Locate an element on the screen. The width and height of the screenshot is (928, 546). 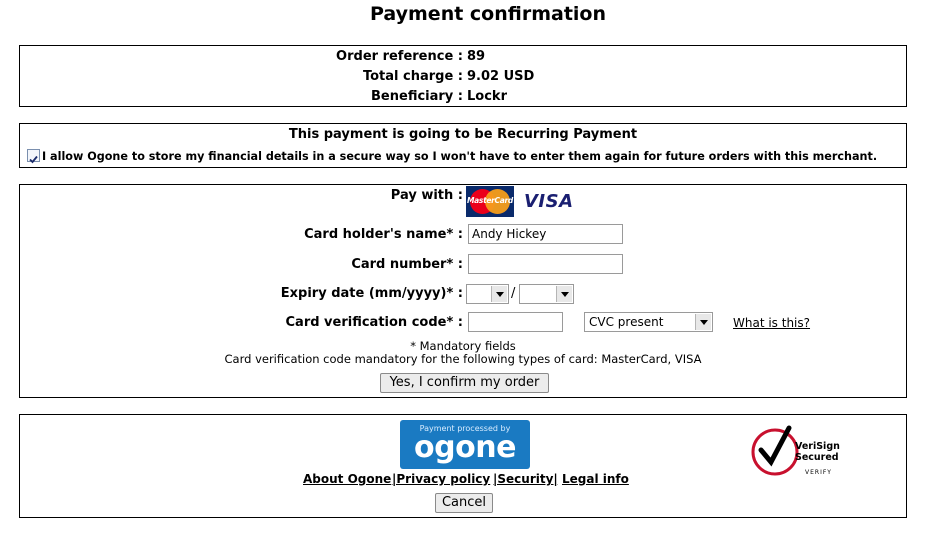
consent-checkbox is located at coordinates (33, 156).